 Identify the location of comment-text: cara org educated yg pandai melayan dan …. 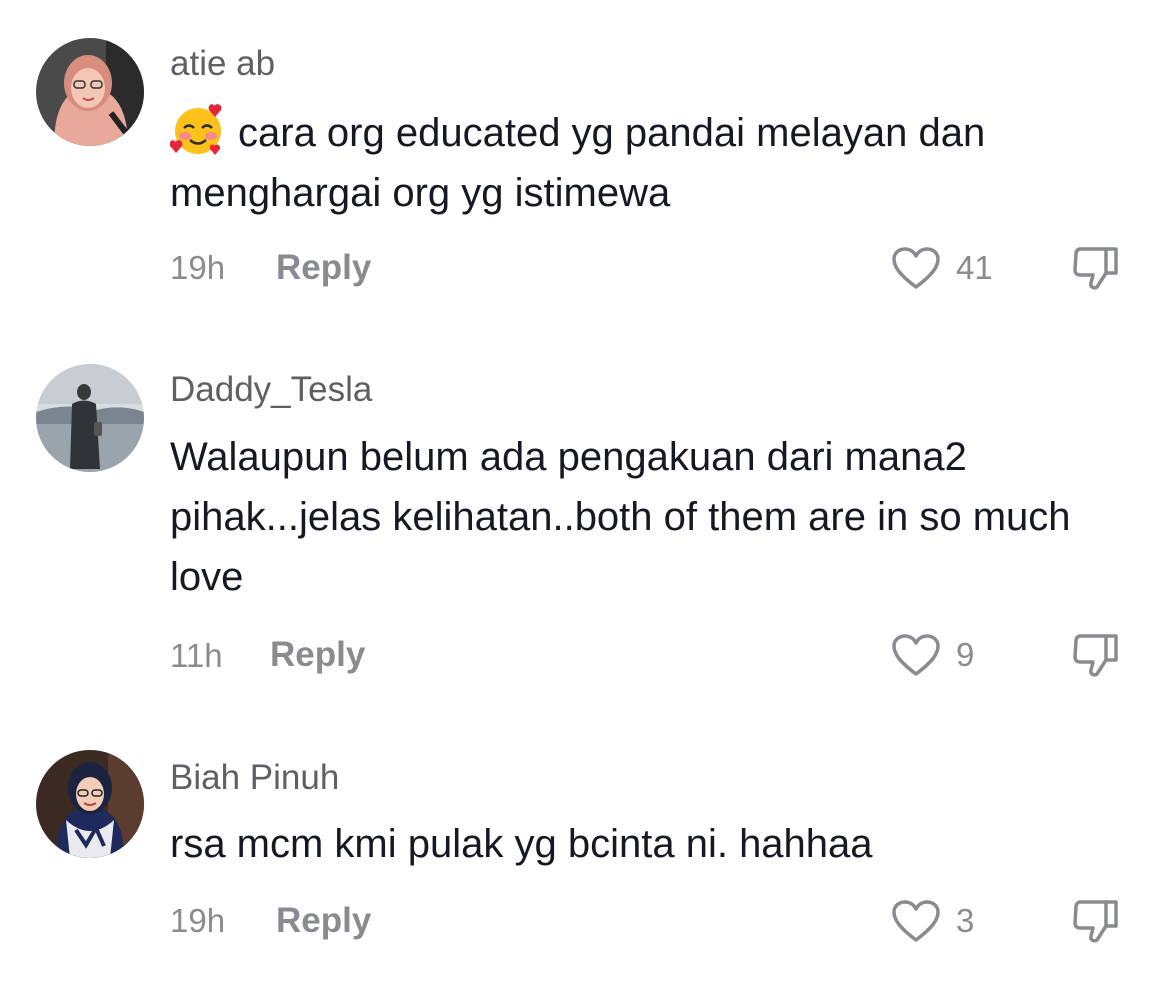
(660, 162).